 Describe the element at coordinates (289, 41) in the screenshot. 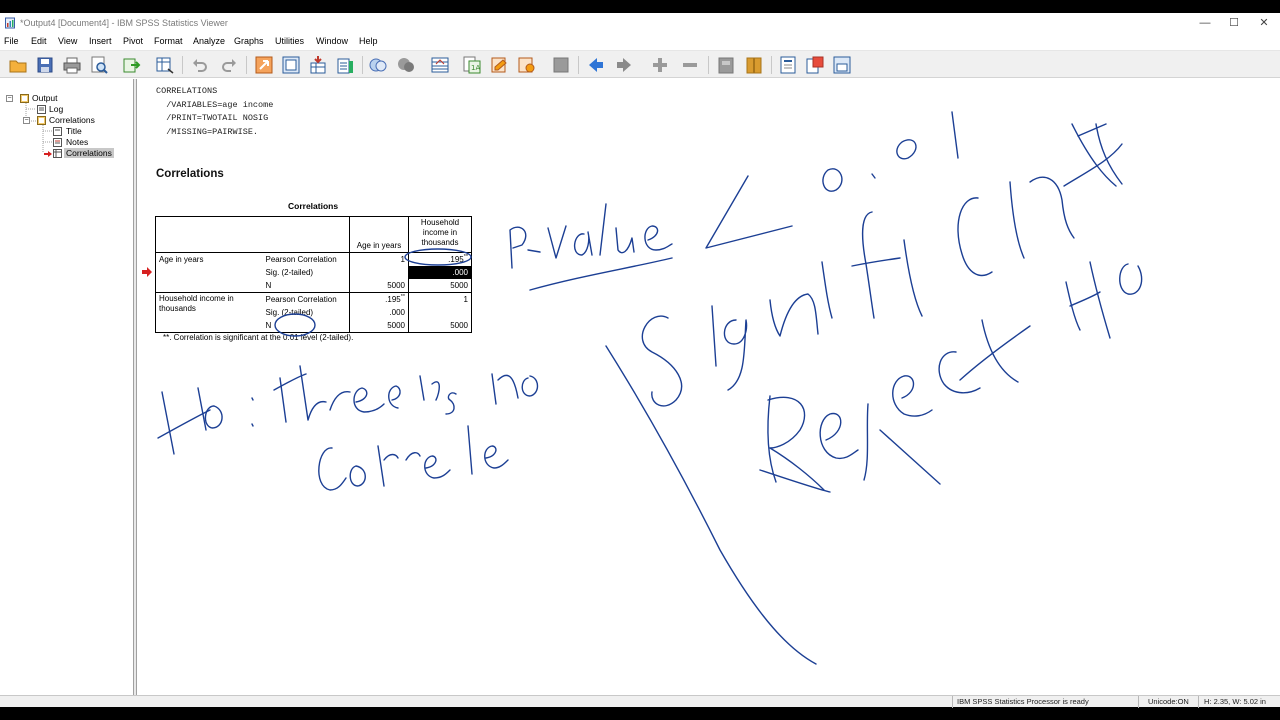

I see `menu-utilities: Utilities` at that location.